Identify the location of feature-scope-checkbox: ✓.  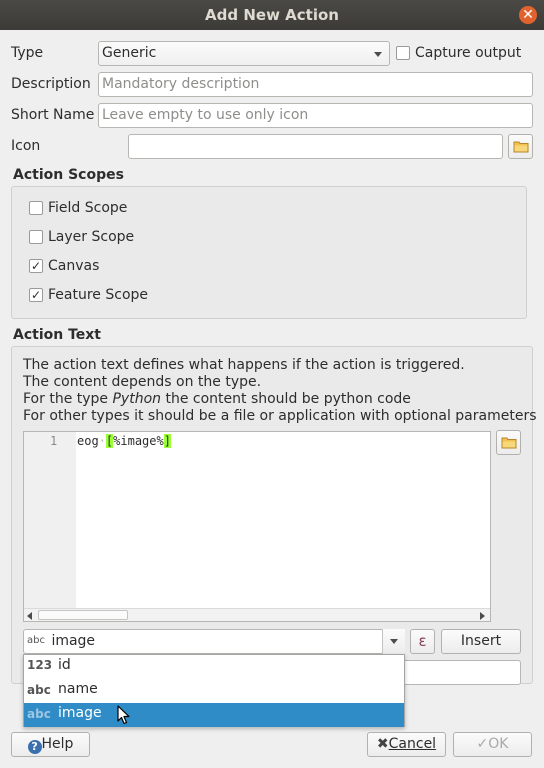
(36, 295).